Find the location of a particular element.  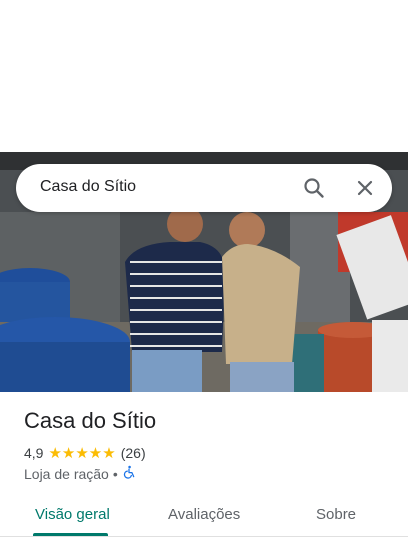

tab-avaliacoes: Avaliações is located at coordinates (204, 514).